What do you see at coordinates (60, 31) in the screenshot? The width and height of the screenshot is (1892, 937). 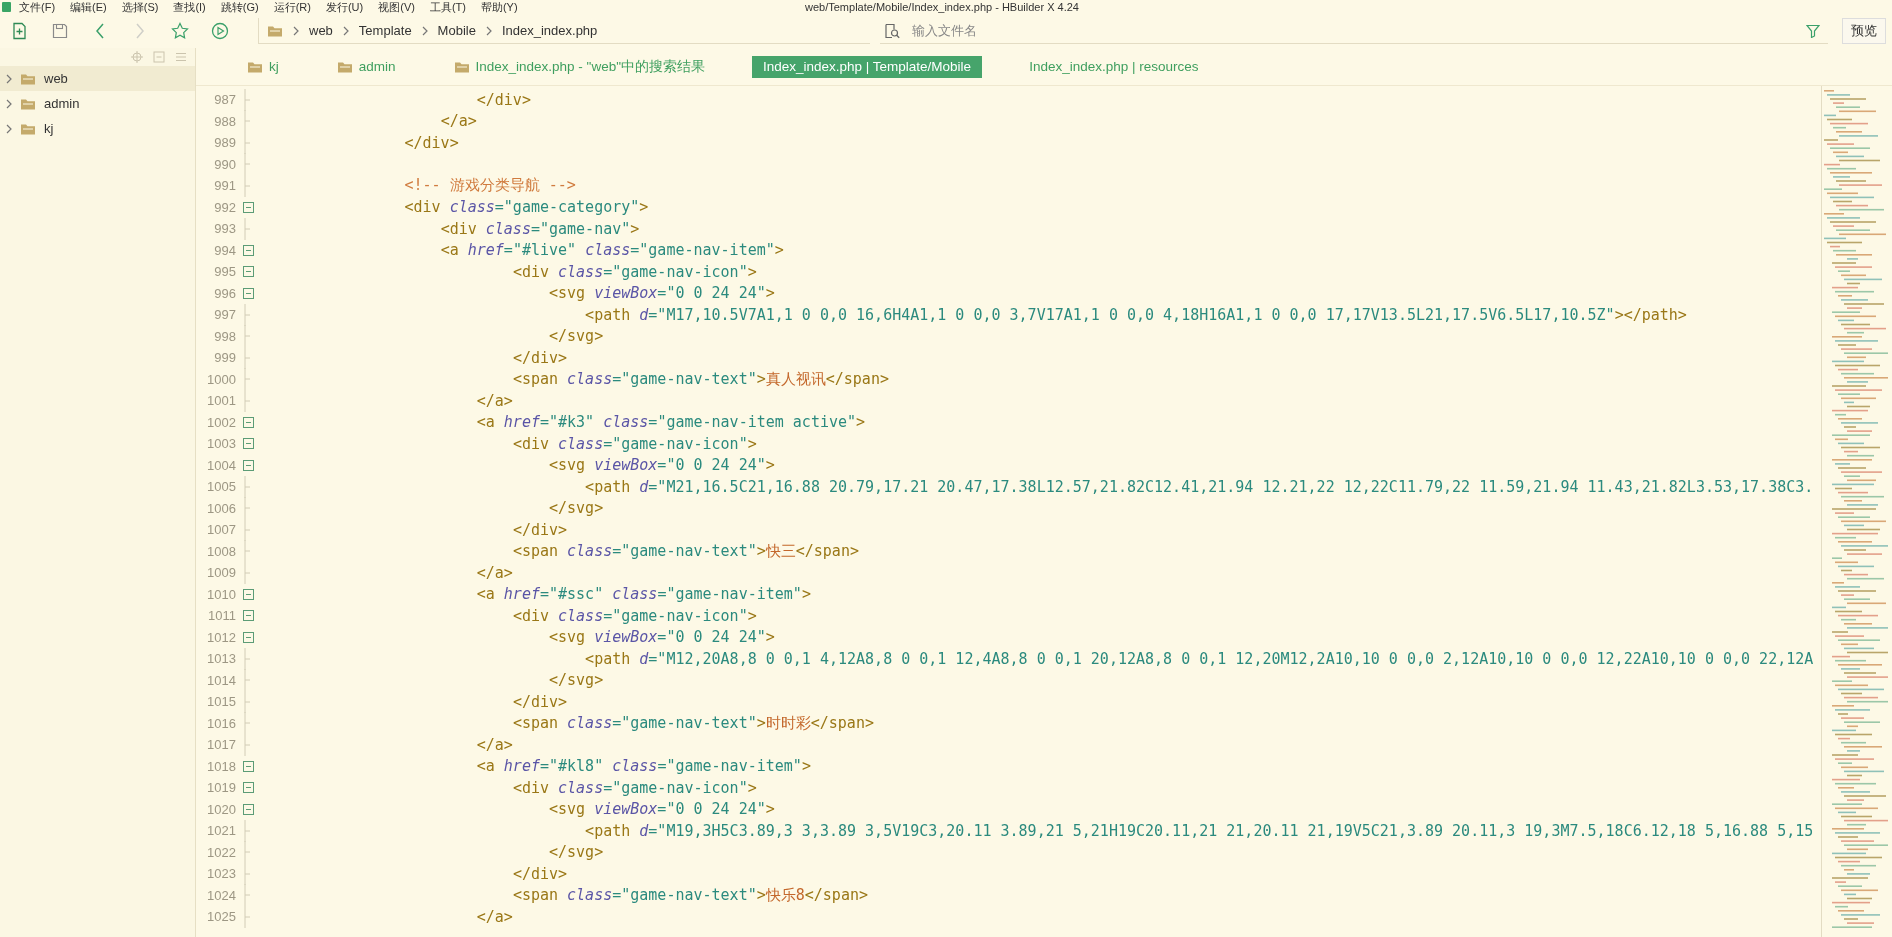 I see `save-icon` at bounding box center [60, 31].